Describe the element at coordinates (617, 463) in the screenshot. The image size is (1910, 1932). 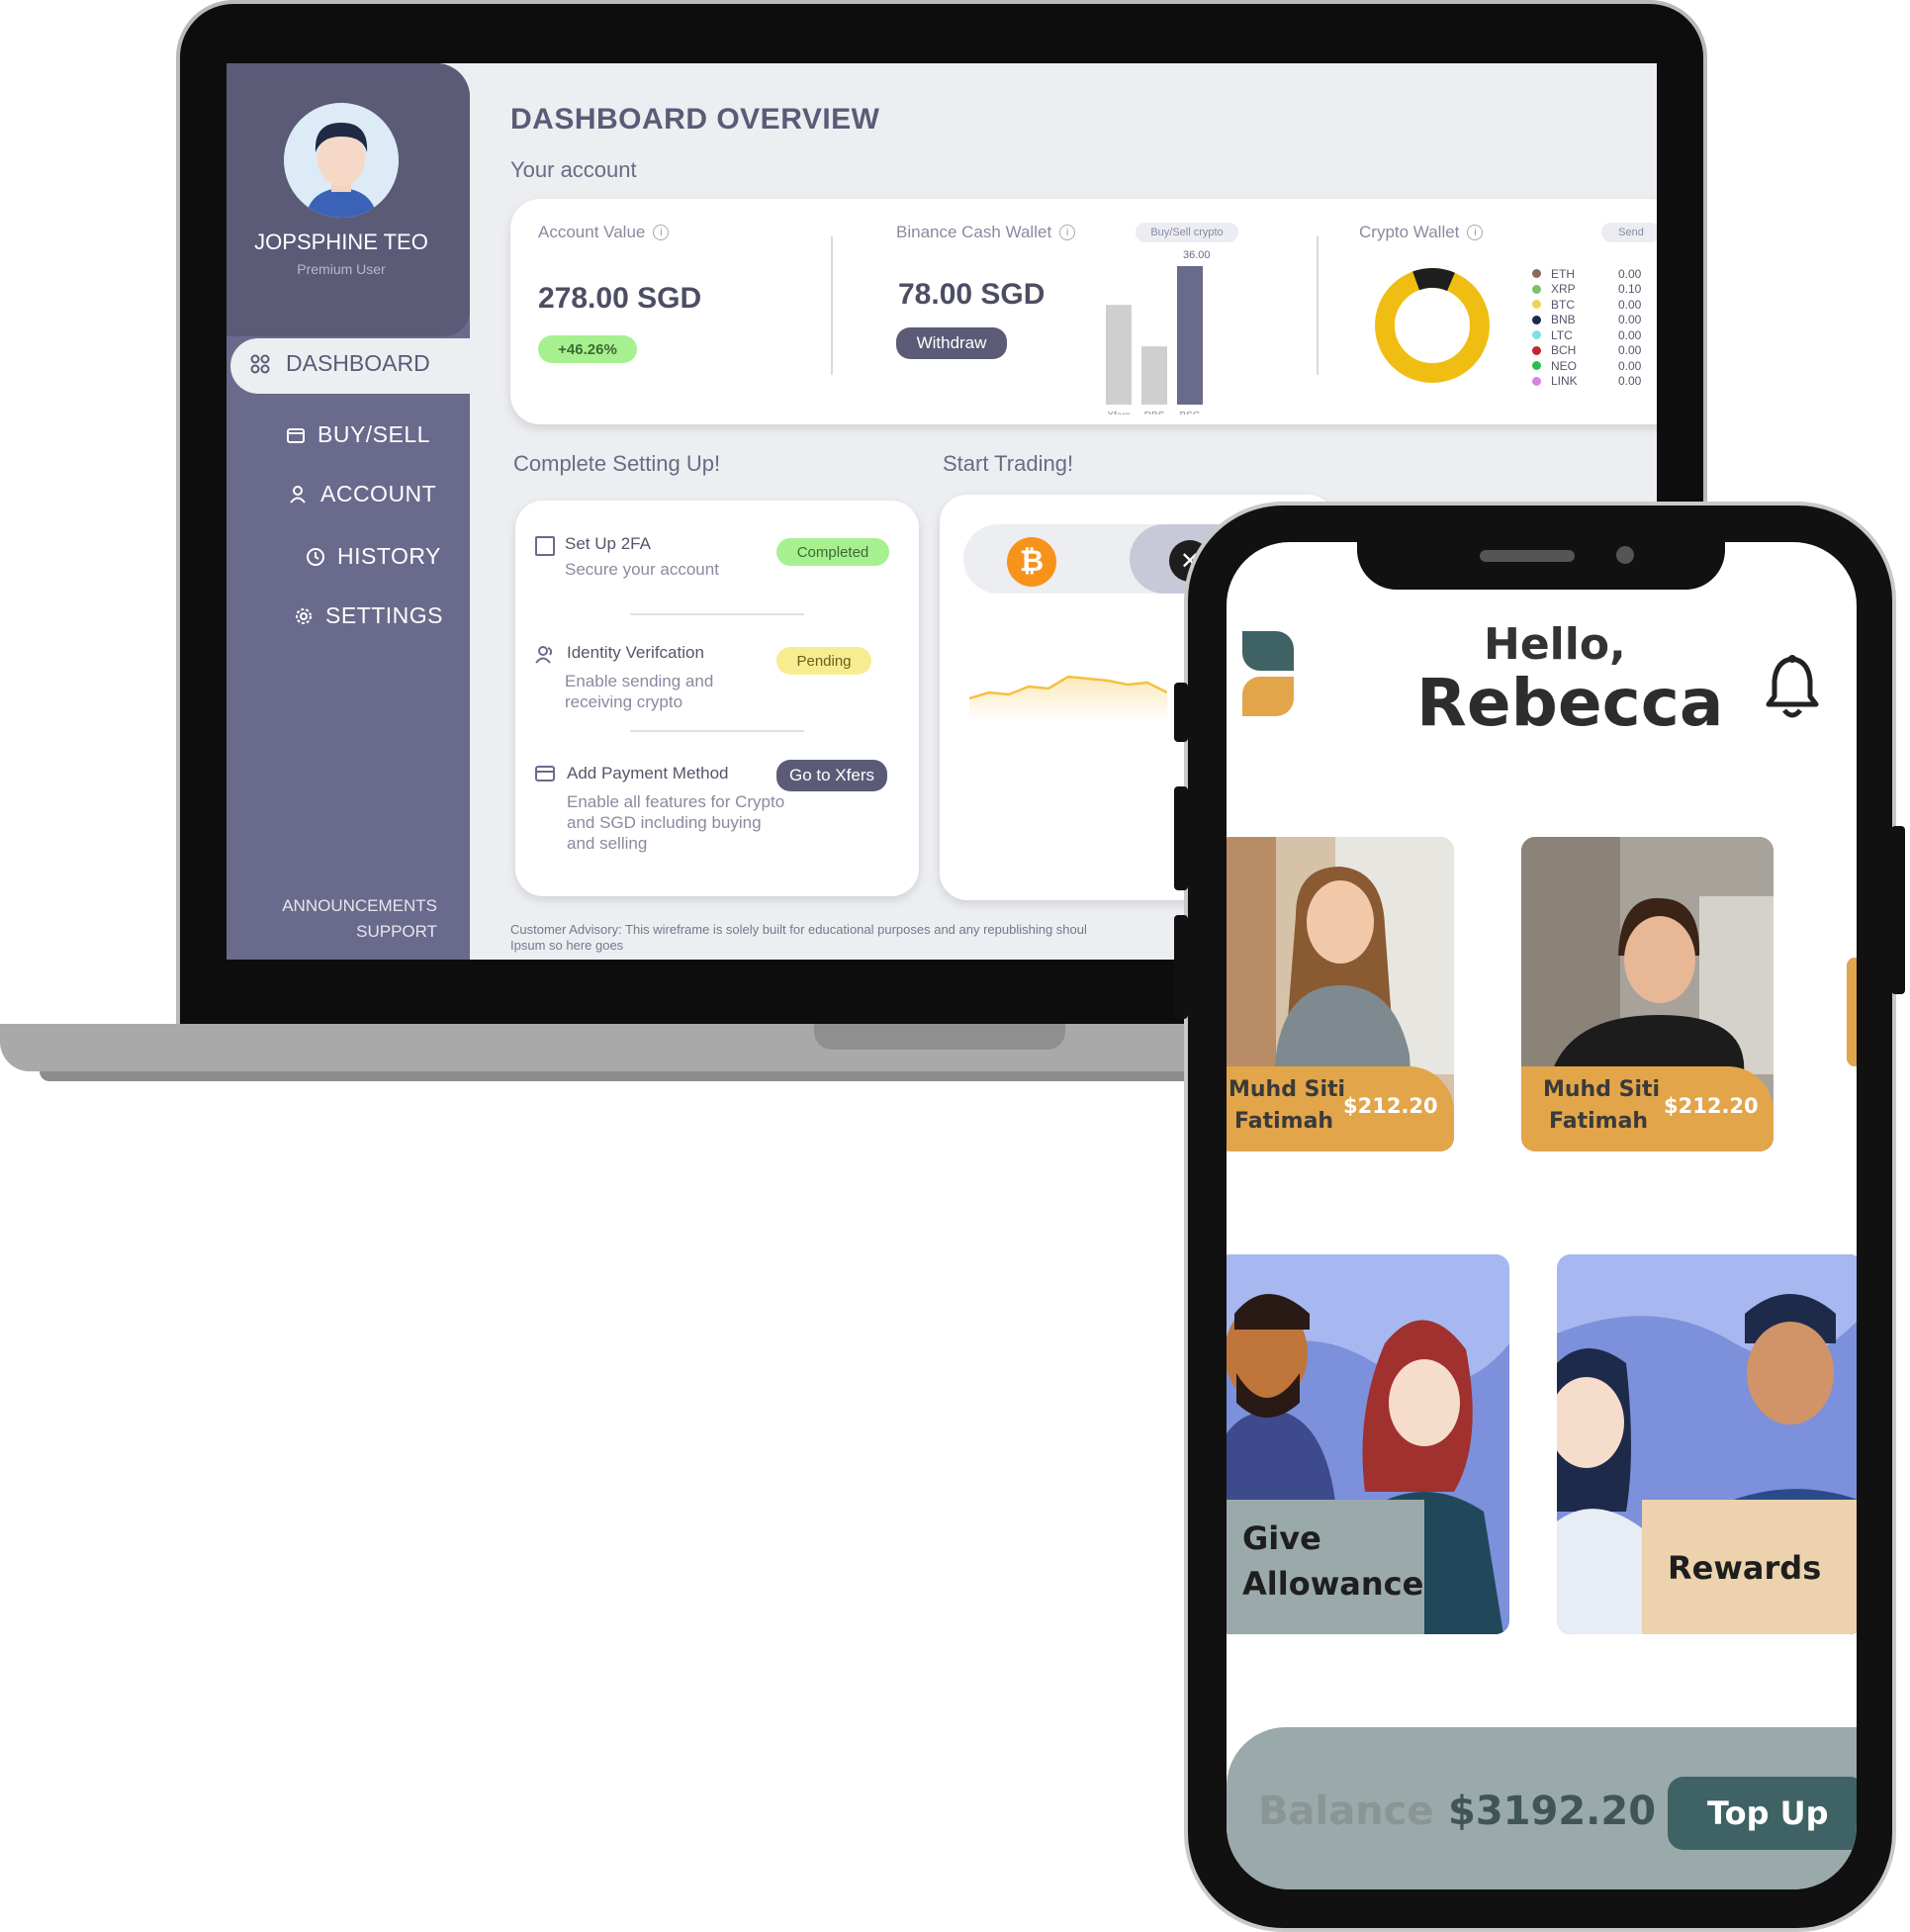
I see `setup-title: Complete Setting Up!` at that location.